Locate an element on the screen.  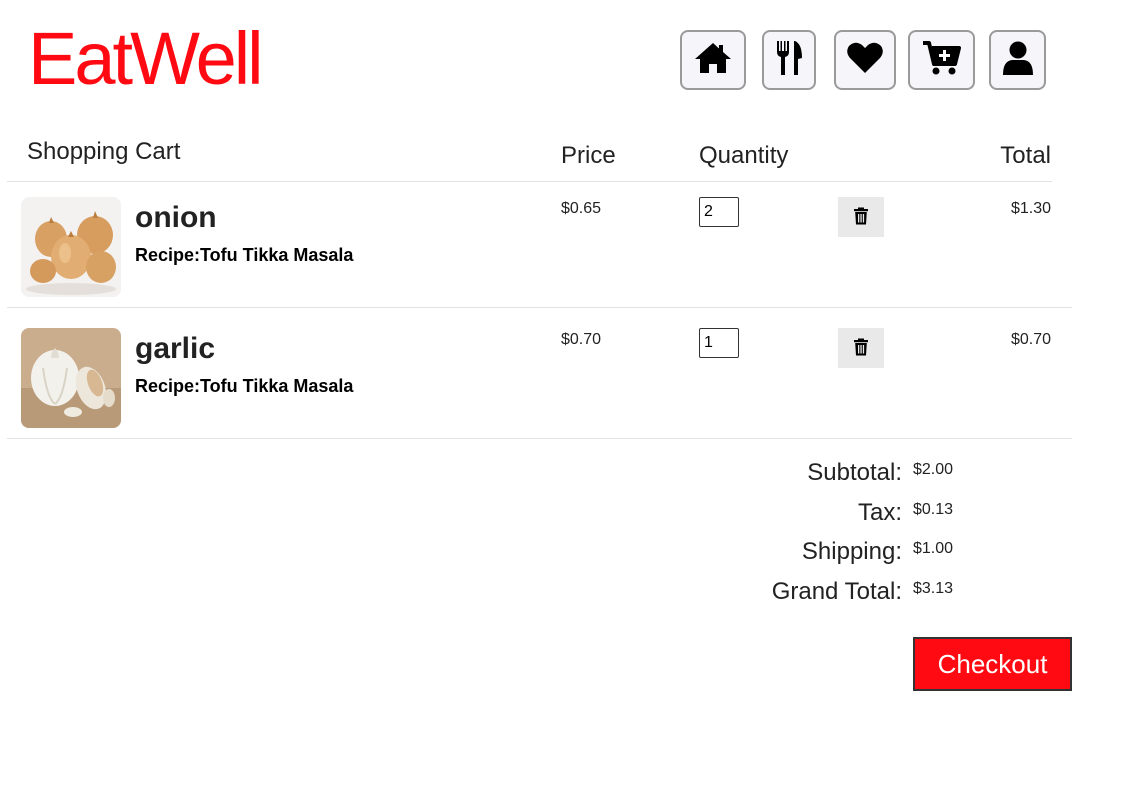
utensils-icon is located at coordinates (789, 60).